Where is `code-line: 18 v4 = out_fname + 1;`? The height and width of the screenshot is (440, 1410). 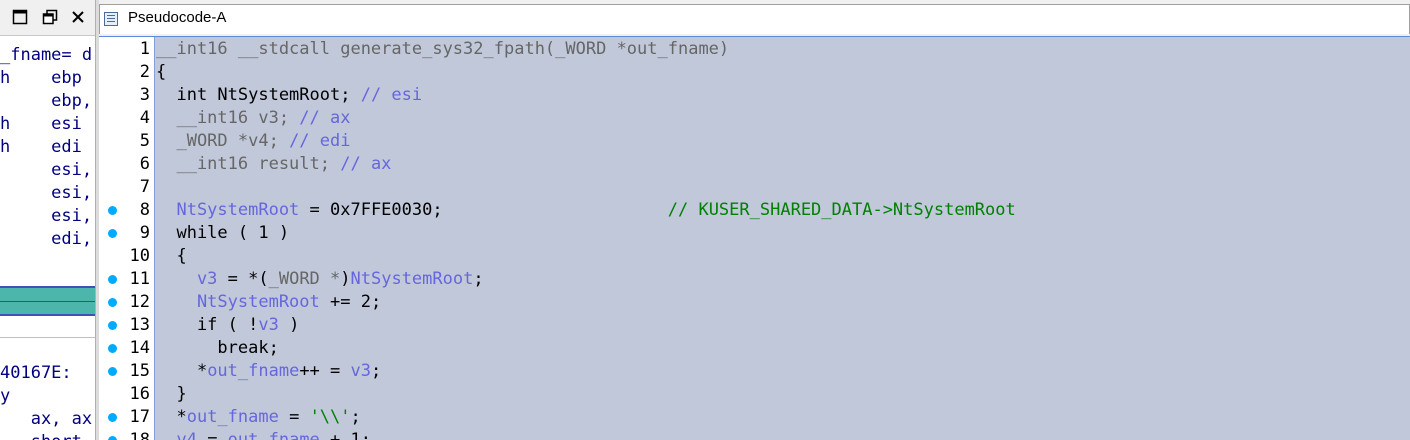
code-line: 18 v4 = out_fname + 1; is located at coordinates (754, 434).